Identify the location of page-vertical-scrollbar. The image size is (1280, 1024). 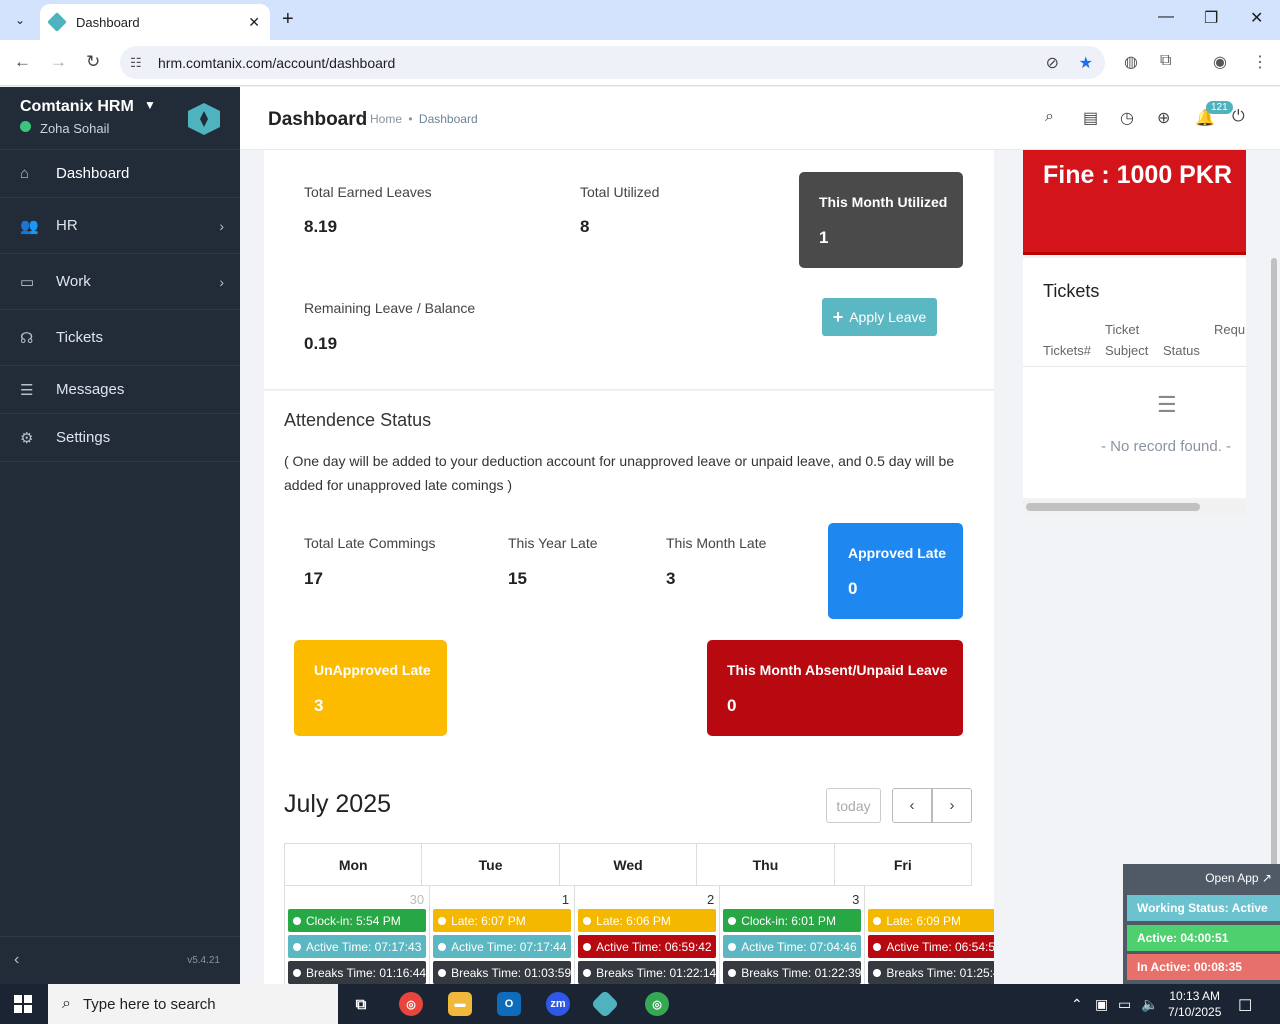
(1274, 567).